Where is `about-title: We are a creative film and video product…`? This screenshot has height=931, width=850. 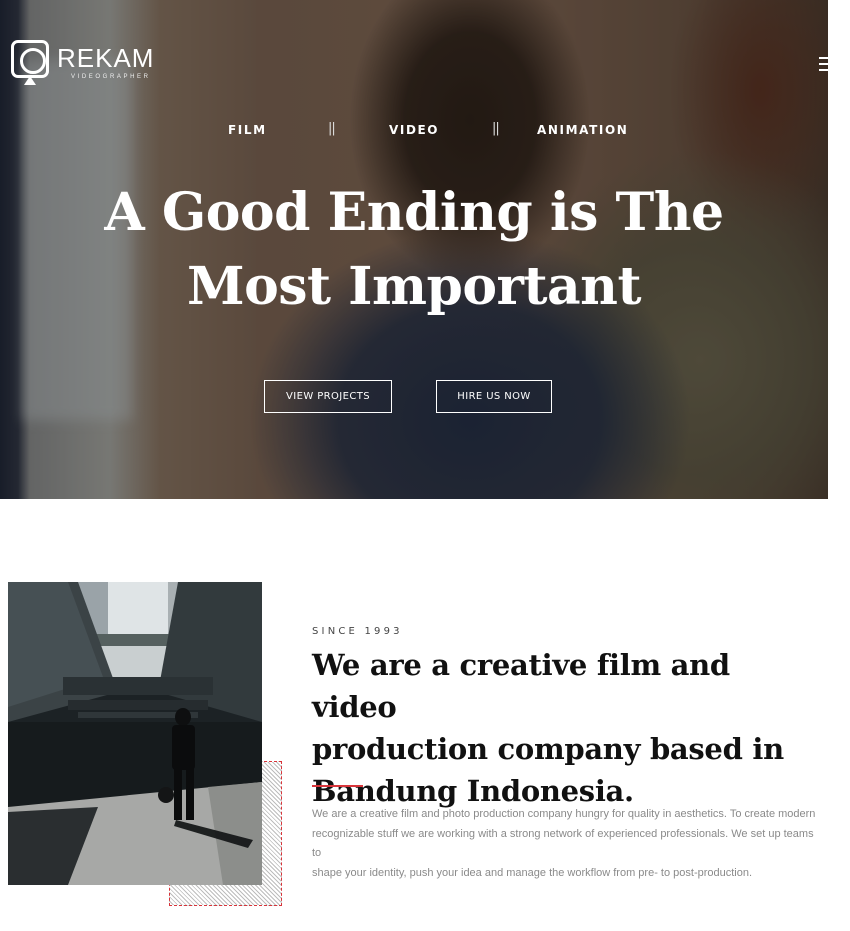
about-title: We are a creative film and video product… is located at coordinates (562, 728).